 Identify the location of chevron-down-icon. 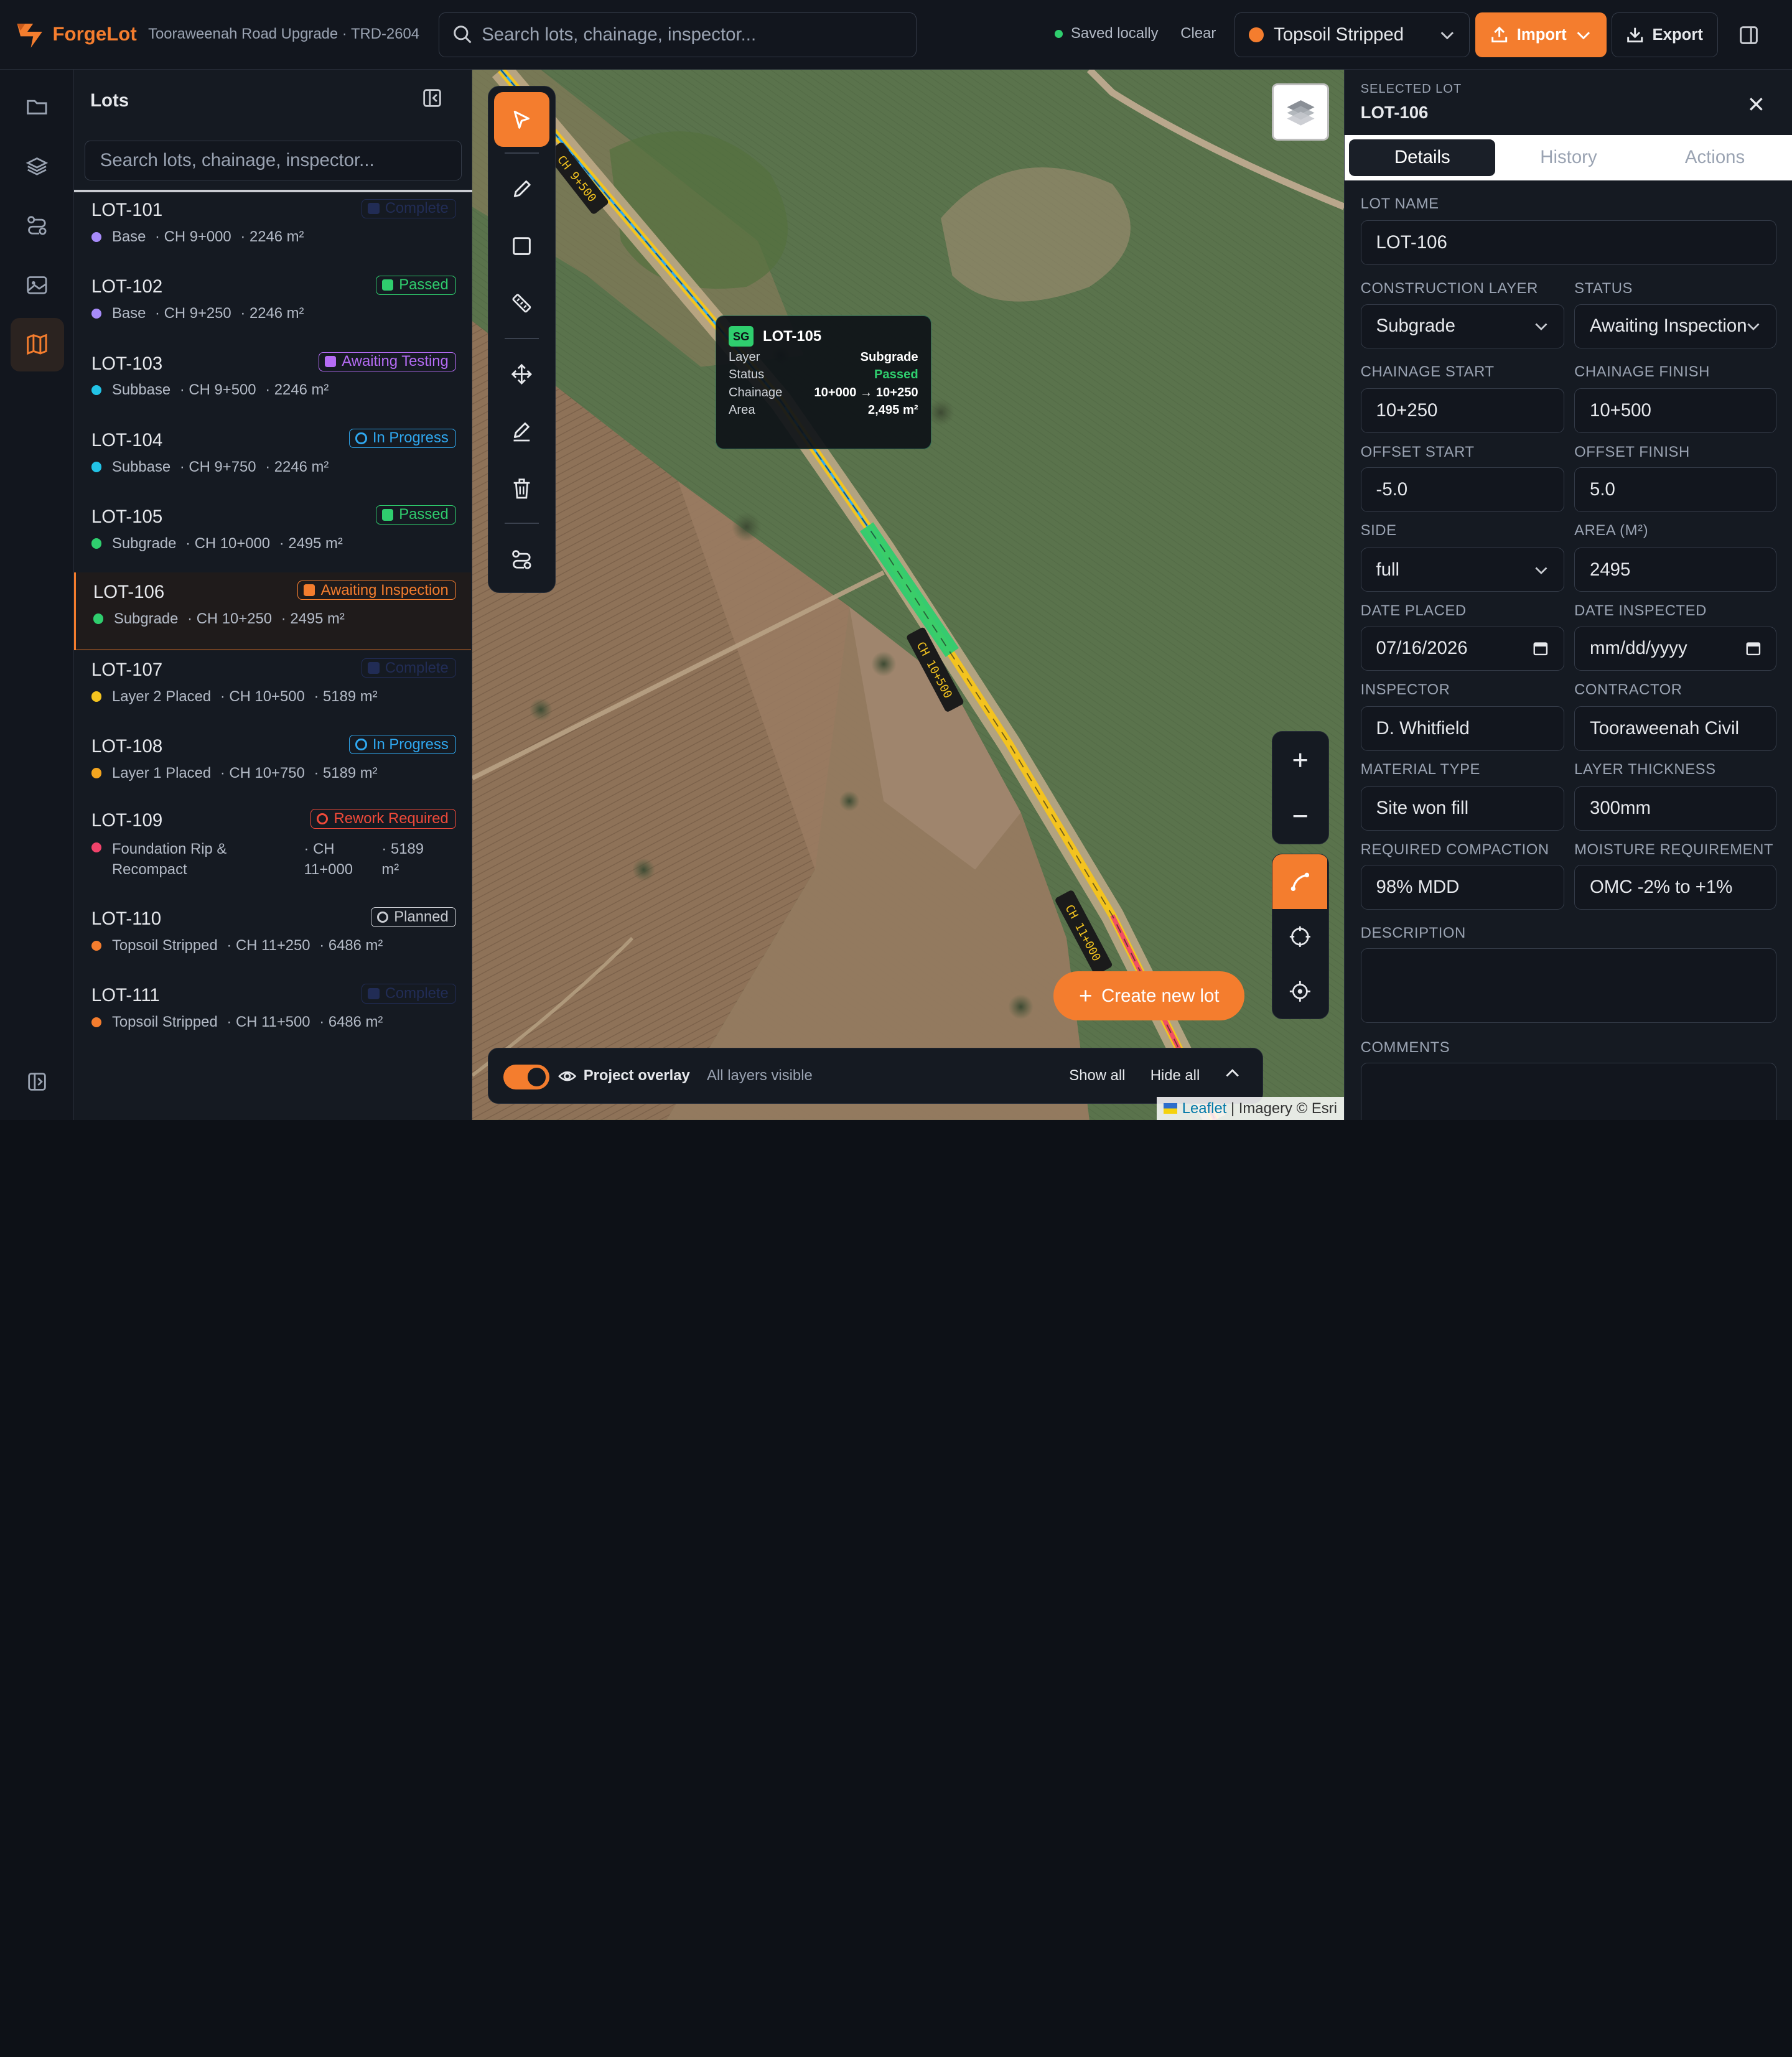
(1753, 327).